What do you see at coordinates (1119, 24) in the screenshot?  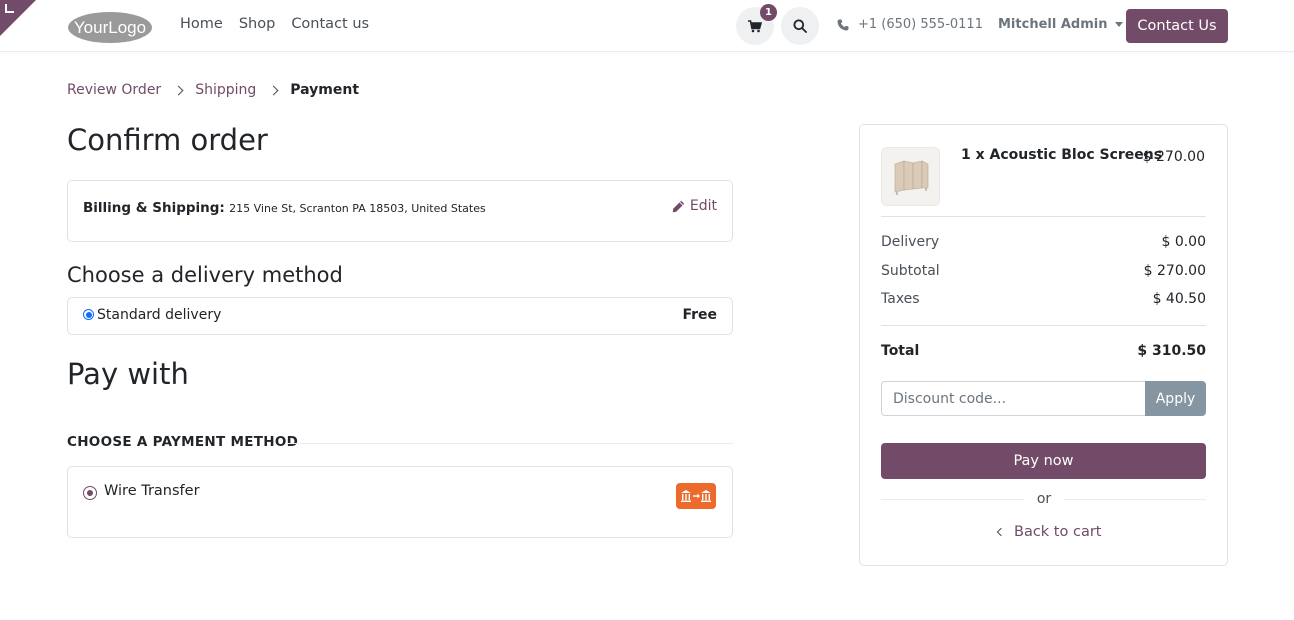 I see `chevron-down-icon` at bounding box center [1119, 24].